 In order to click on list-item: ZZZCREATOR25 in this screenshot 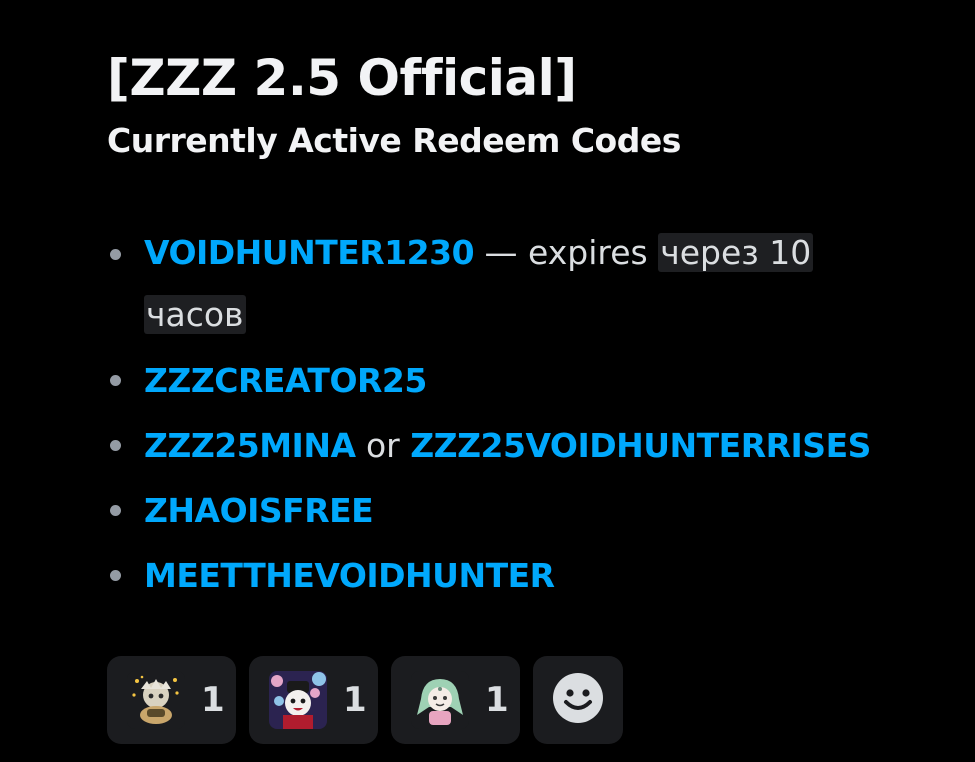, I will do `click(532, 380)`.